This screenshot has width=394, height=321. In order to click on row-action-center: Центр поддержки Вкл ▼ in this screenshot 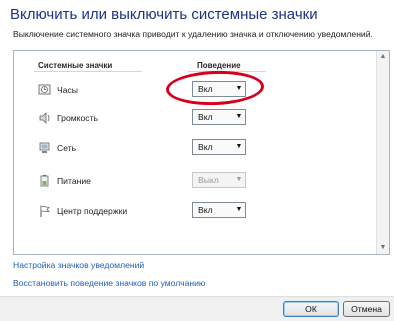, I will do `click(194, 213)`.